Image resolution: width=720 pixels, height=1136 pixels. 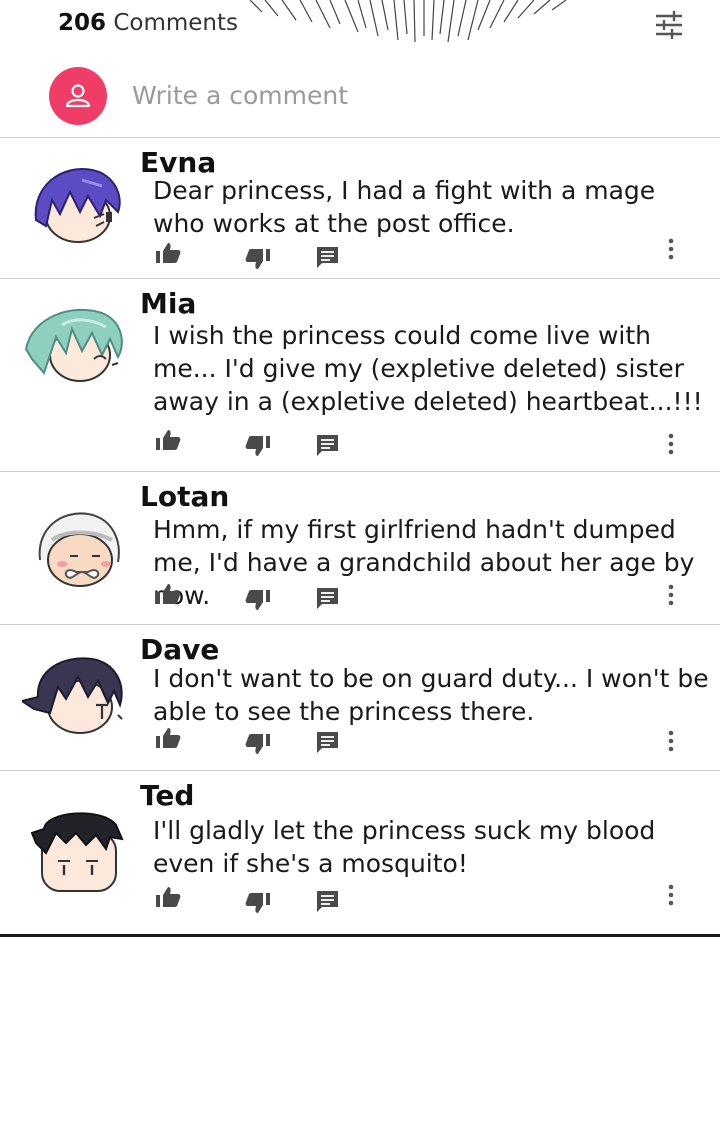 I want to click on comment-author: Mia, so click(x=168, y=303).